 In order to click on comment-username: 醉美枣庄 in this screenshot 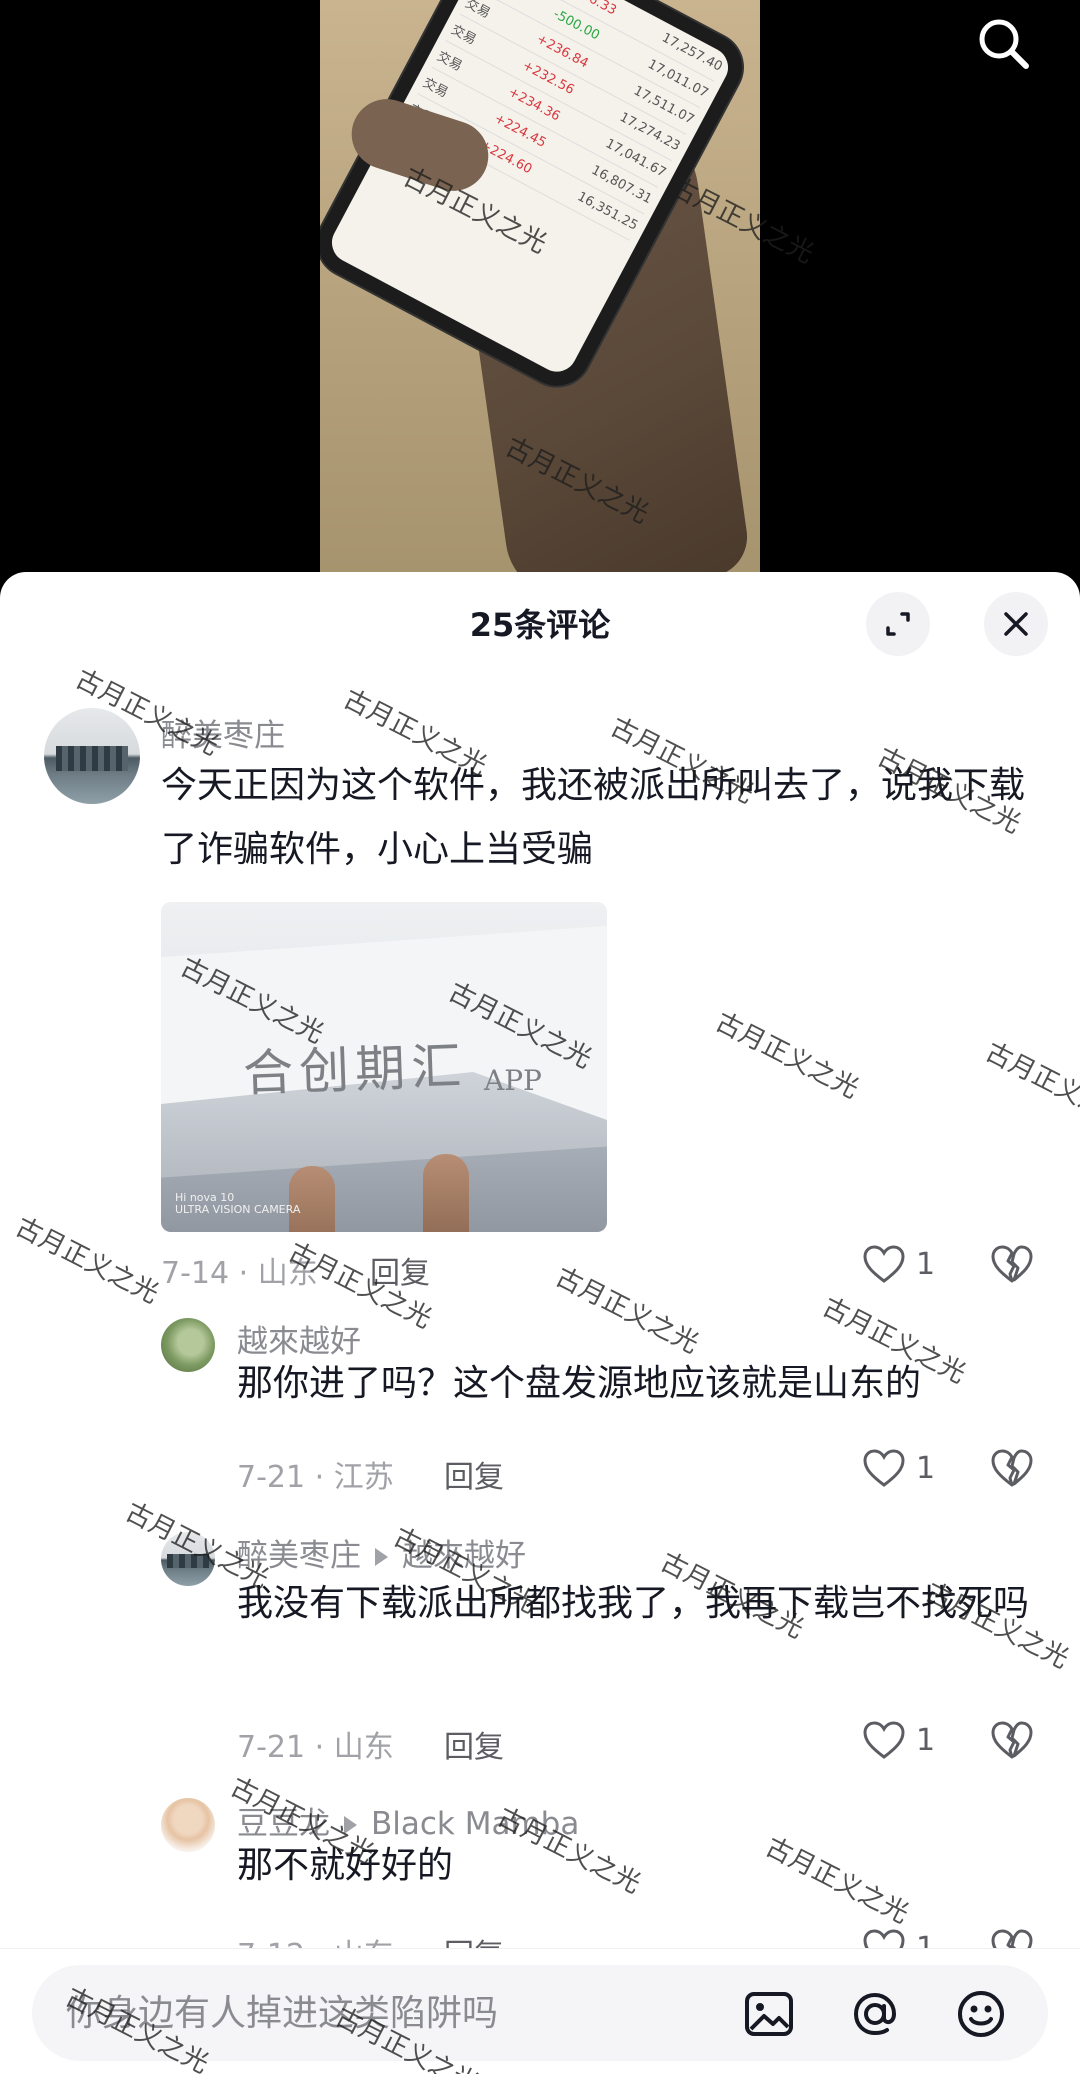, I will do `click(223, 732)`.